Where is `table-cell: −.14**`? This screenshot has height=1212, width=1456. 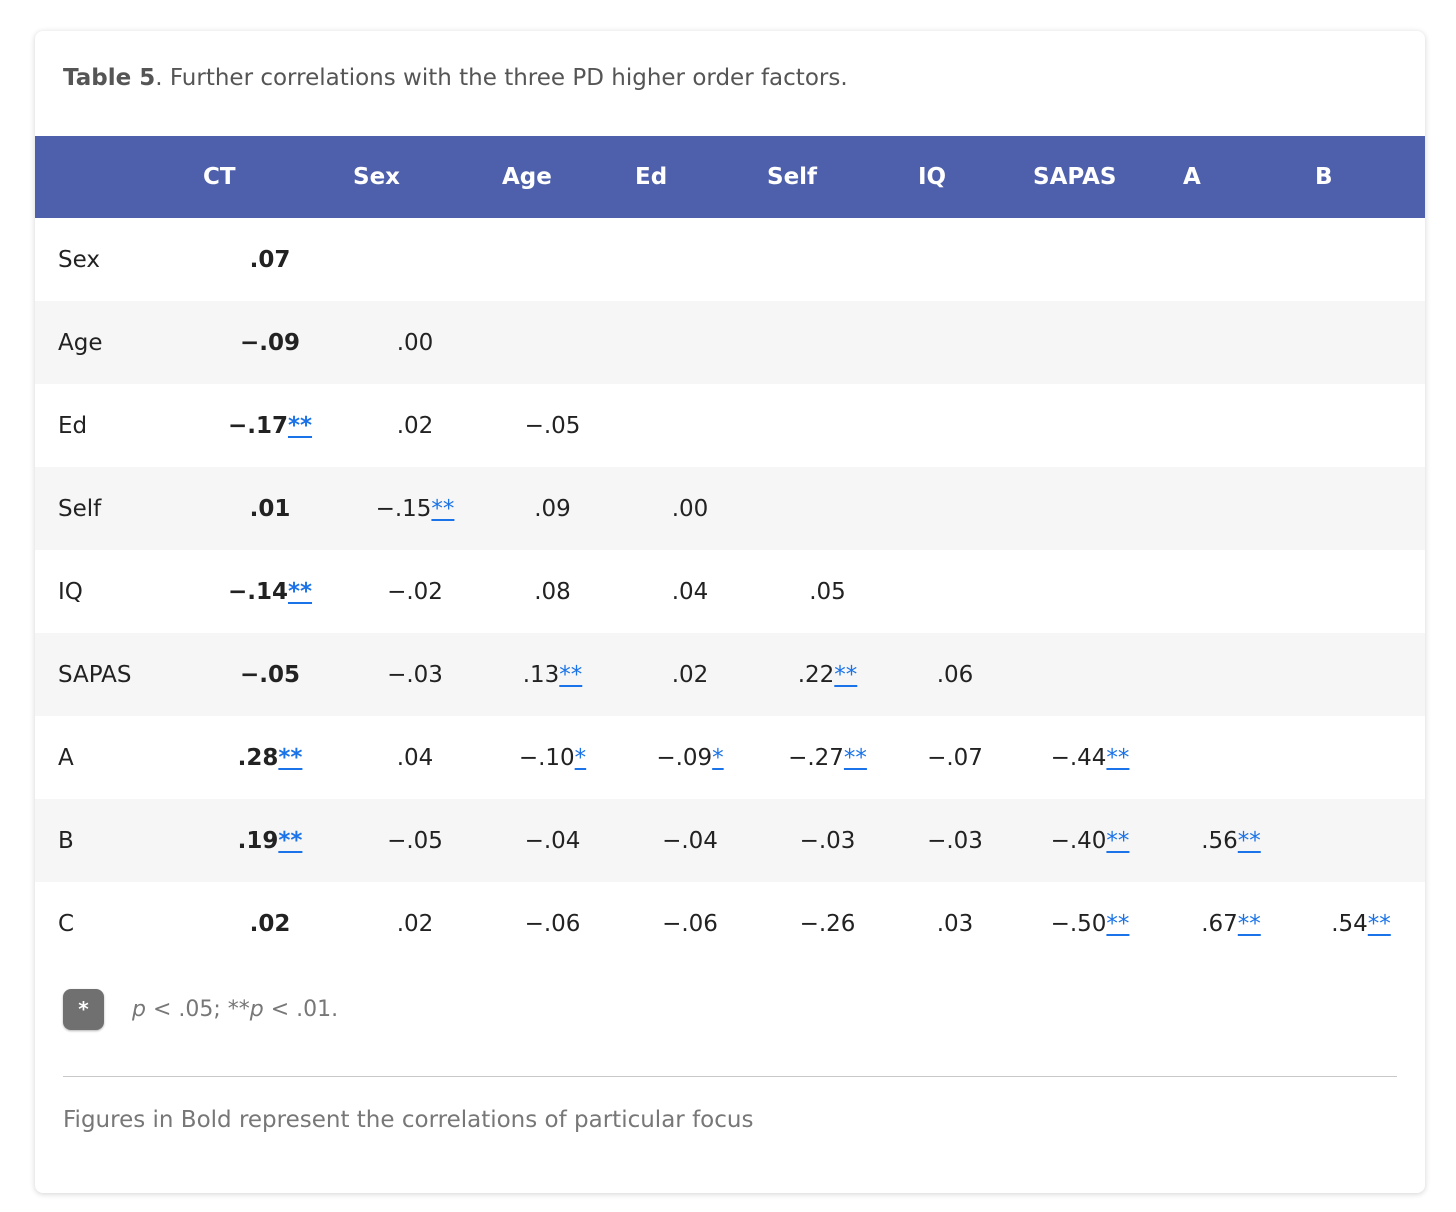 table-cell: −.14** is located at coordinates (270, 591).